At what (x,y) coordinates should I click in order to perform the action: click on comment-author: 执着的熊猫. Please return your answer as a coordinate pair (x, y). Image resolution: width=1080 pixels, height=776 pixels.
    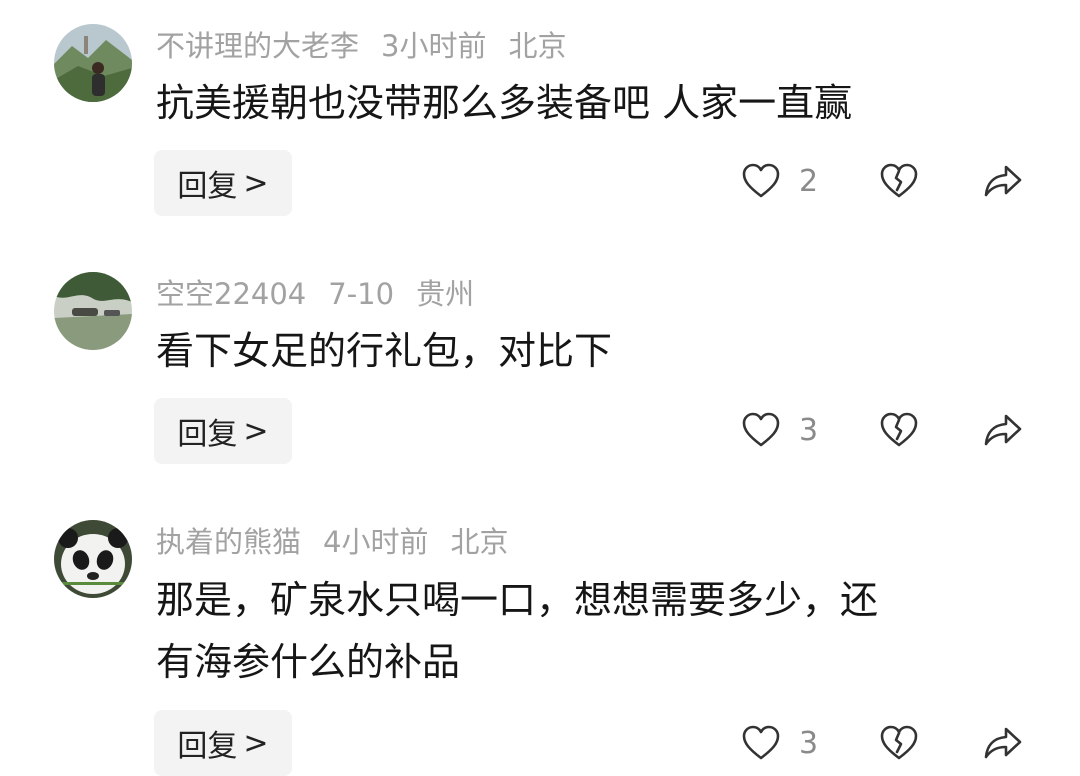
    Looking at the image, I should click on (228, 542).